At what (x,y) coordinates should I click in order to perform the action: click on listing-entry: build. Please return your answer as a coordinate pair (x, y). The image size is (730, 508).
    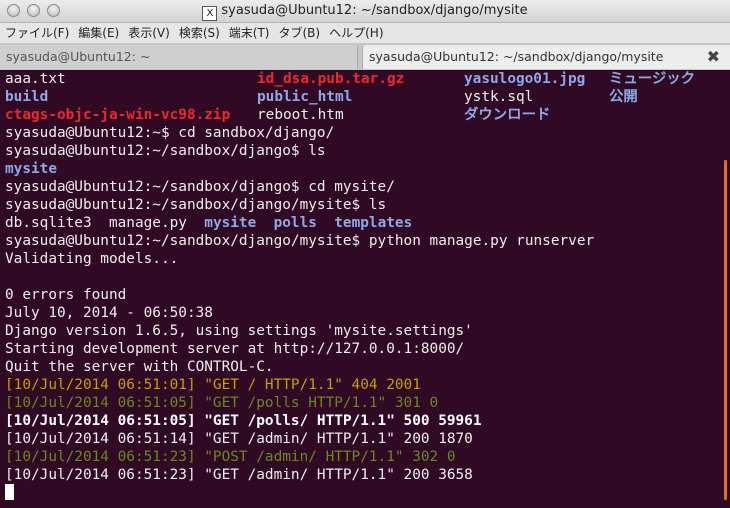
    Looking at the image, I should click on (27, 97).